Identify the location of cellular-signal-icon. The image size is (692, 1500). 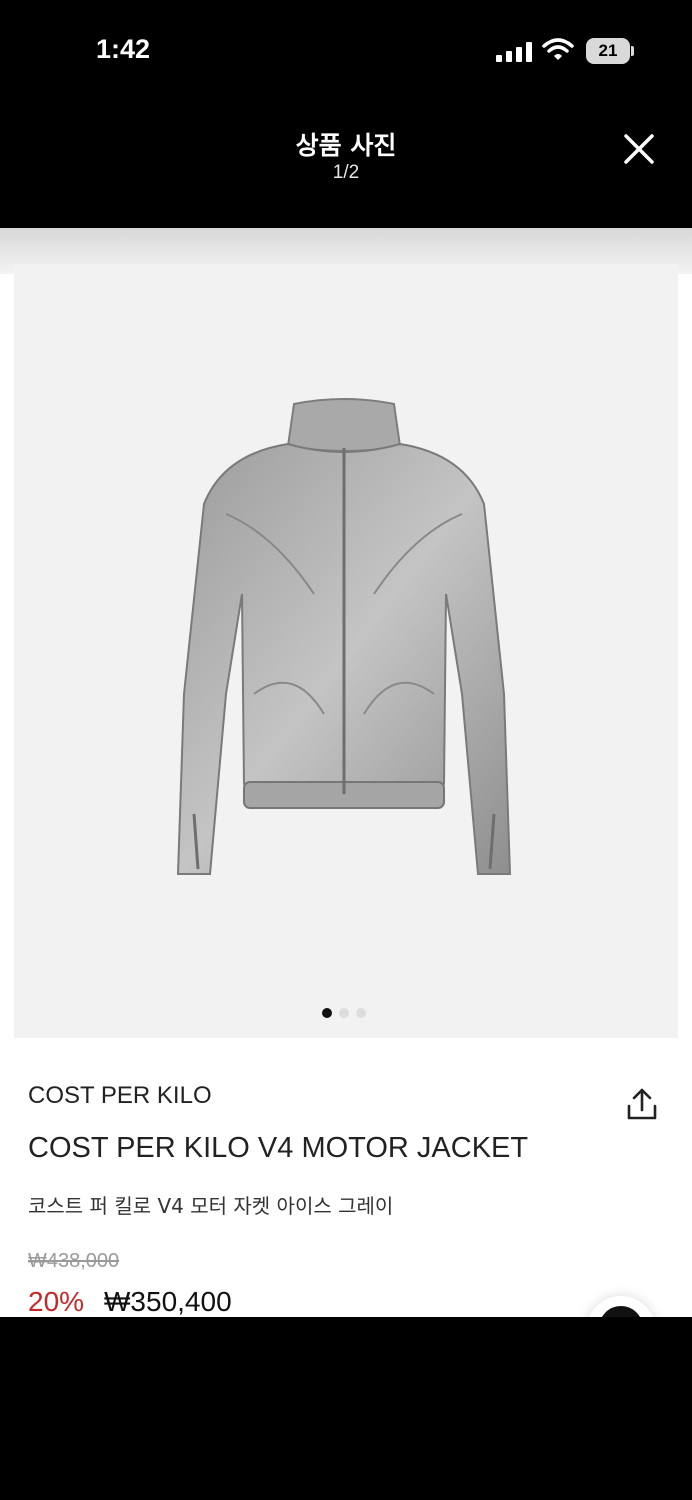
(514, 52).